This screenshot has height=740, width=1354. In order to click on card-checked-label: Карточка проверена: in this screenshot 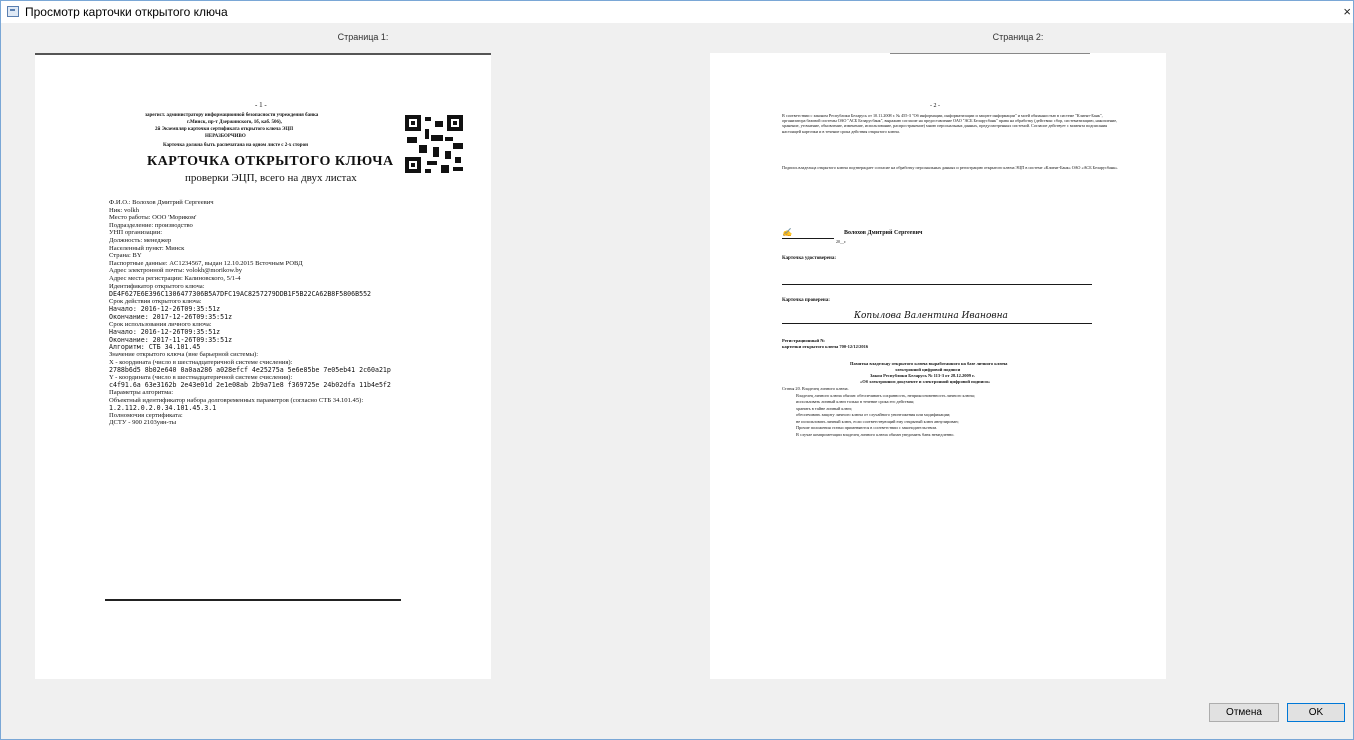, I will do `click(806, 300)`.